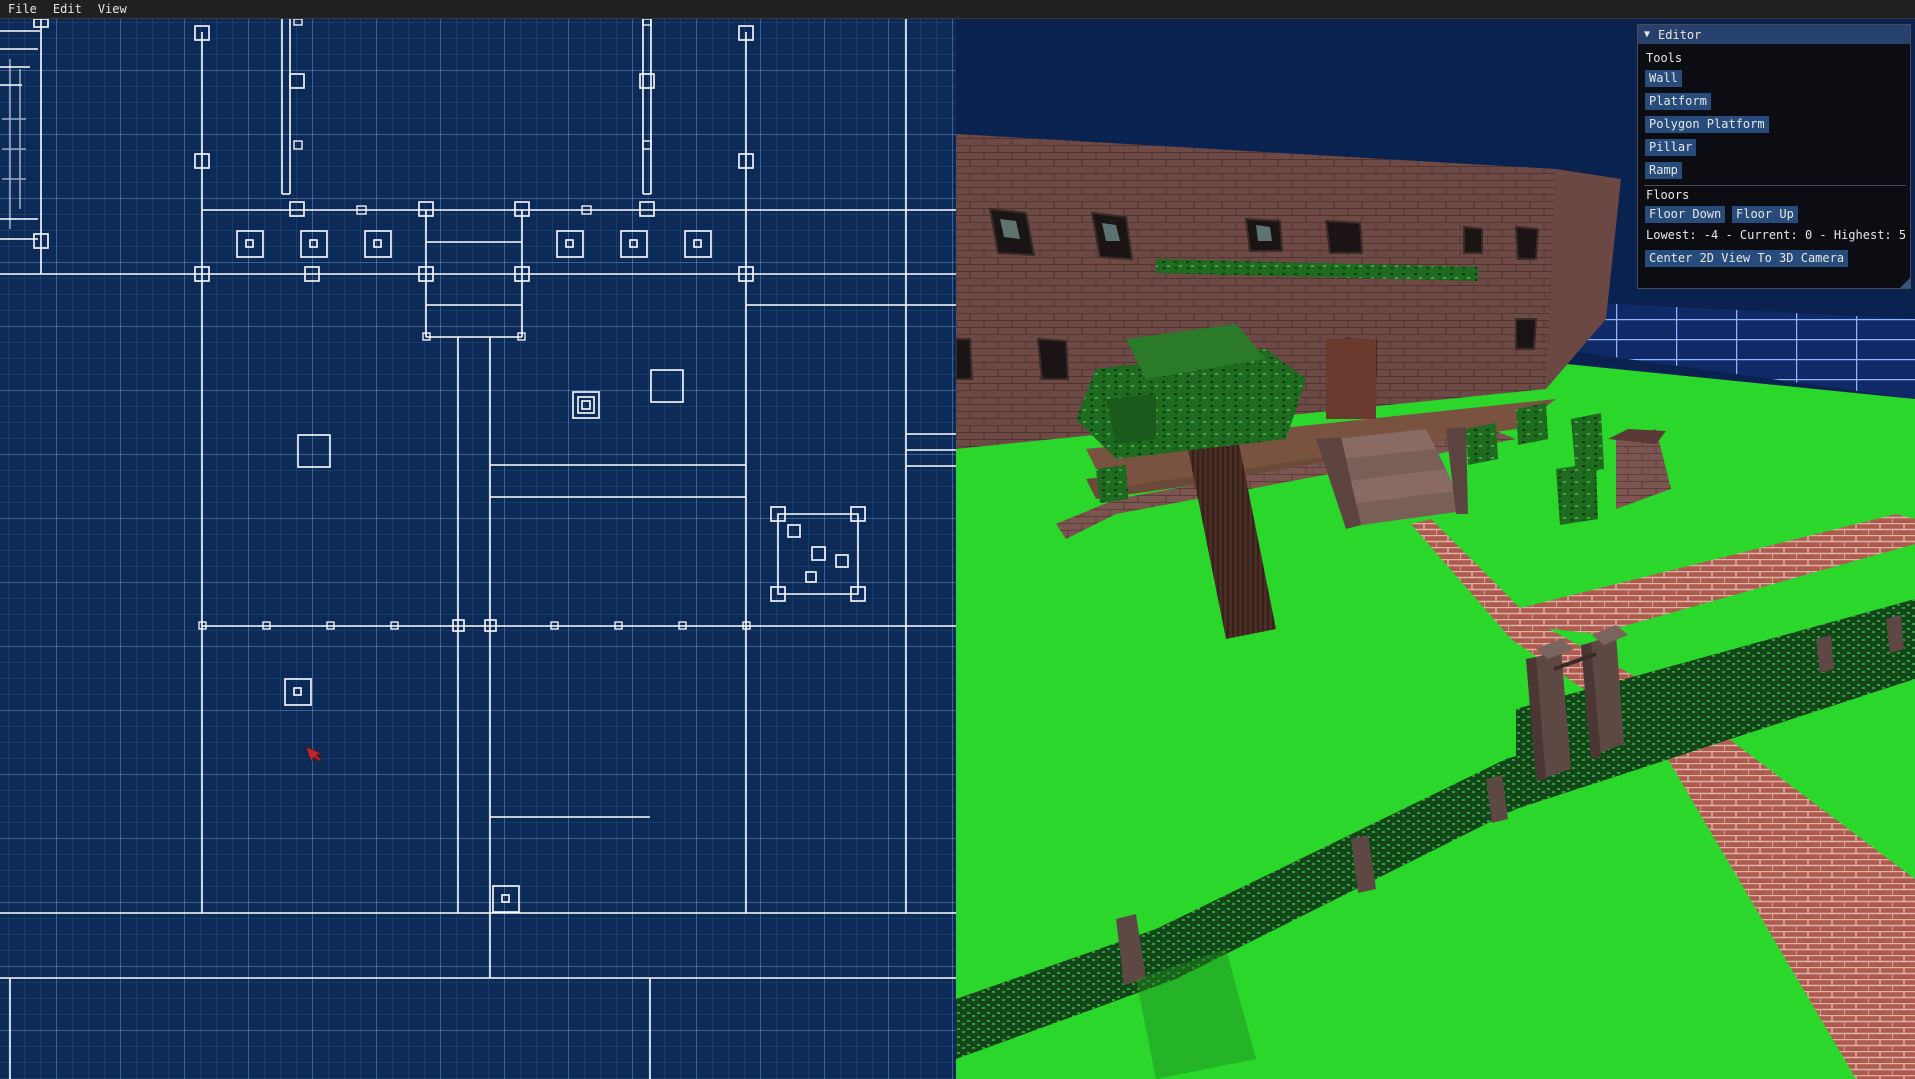 Image resolution: width=1915 pixels, height=1079 pixels. Describe the element at coordinates (1351, 379) in the screenshot. I see `door` at that location.